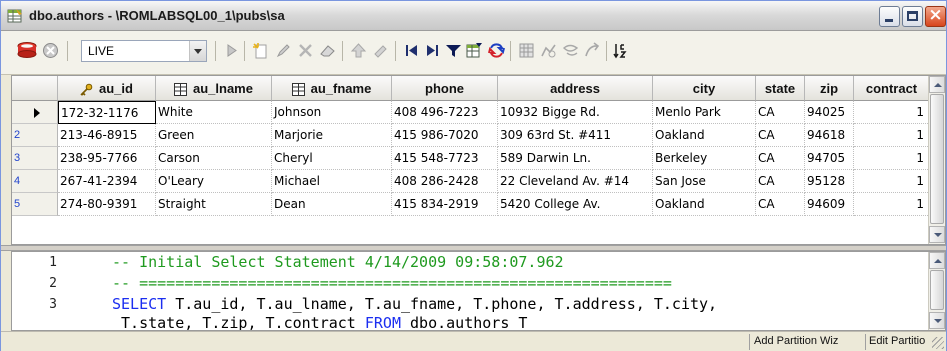 The width and height of the screenshot is (947, 351). I want to click on column-header-zip: zip, so click(829, 88).